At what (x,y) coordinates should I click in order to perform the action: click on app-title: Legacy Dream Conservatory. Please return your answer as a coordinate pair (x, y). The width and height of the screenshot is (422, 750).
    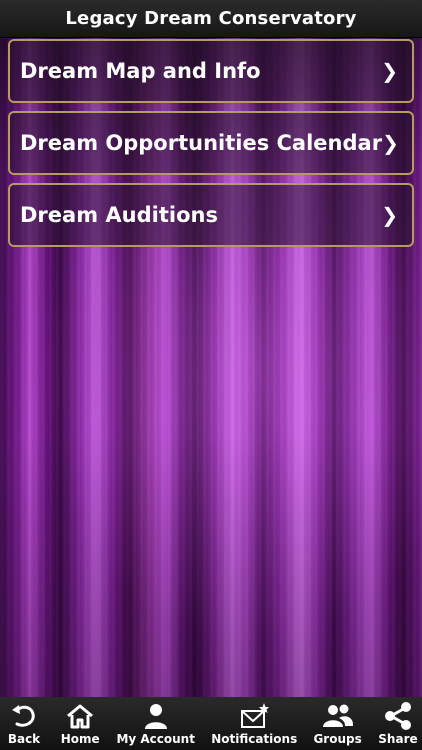
    Looking at the image, I should click on (211, 18).